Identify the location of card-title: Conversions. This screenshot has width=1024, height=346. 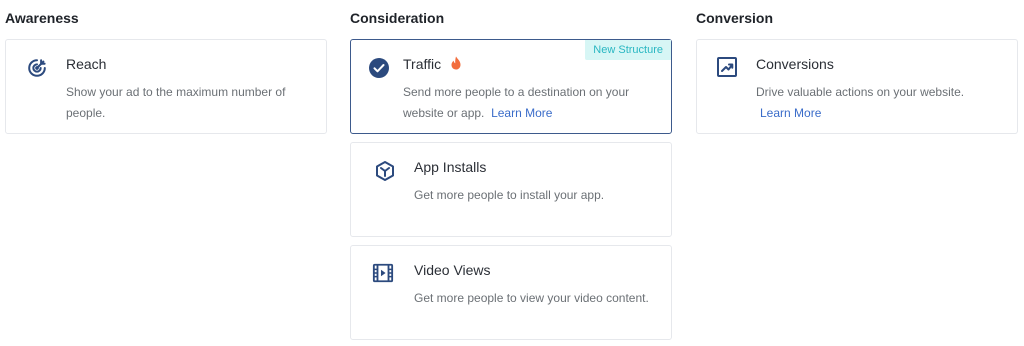
(795, 64).